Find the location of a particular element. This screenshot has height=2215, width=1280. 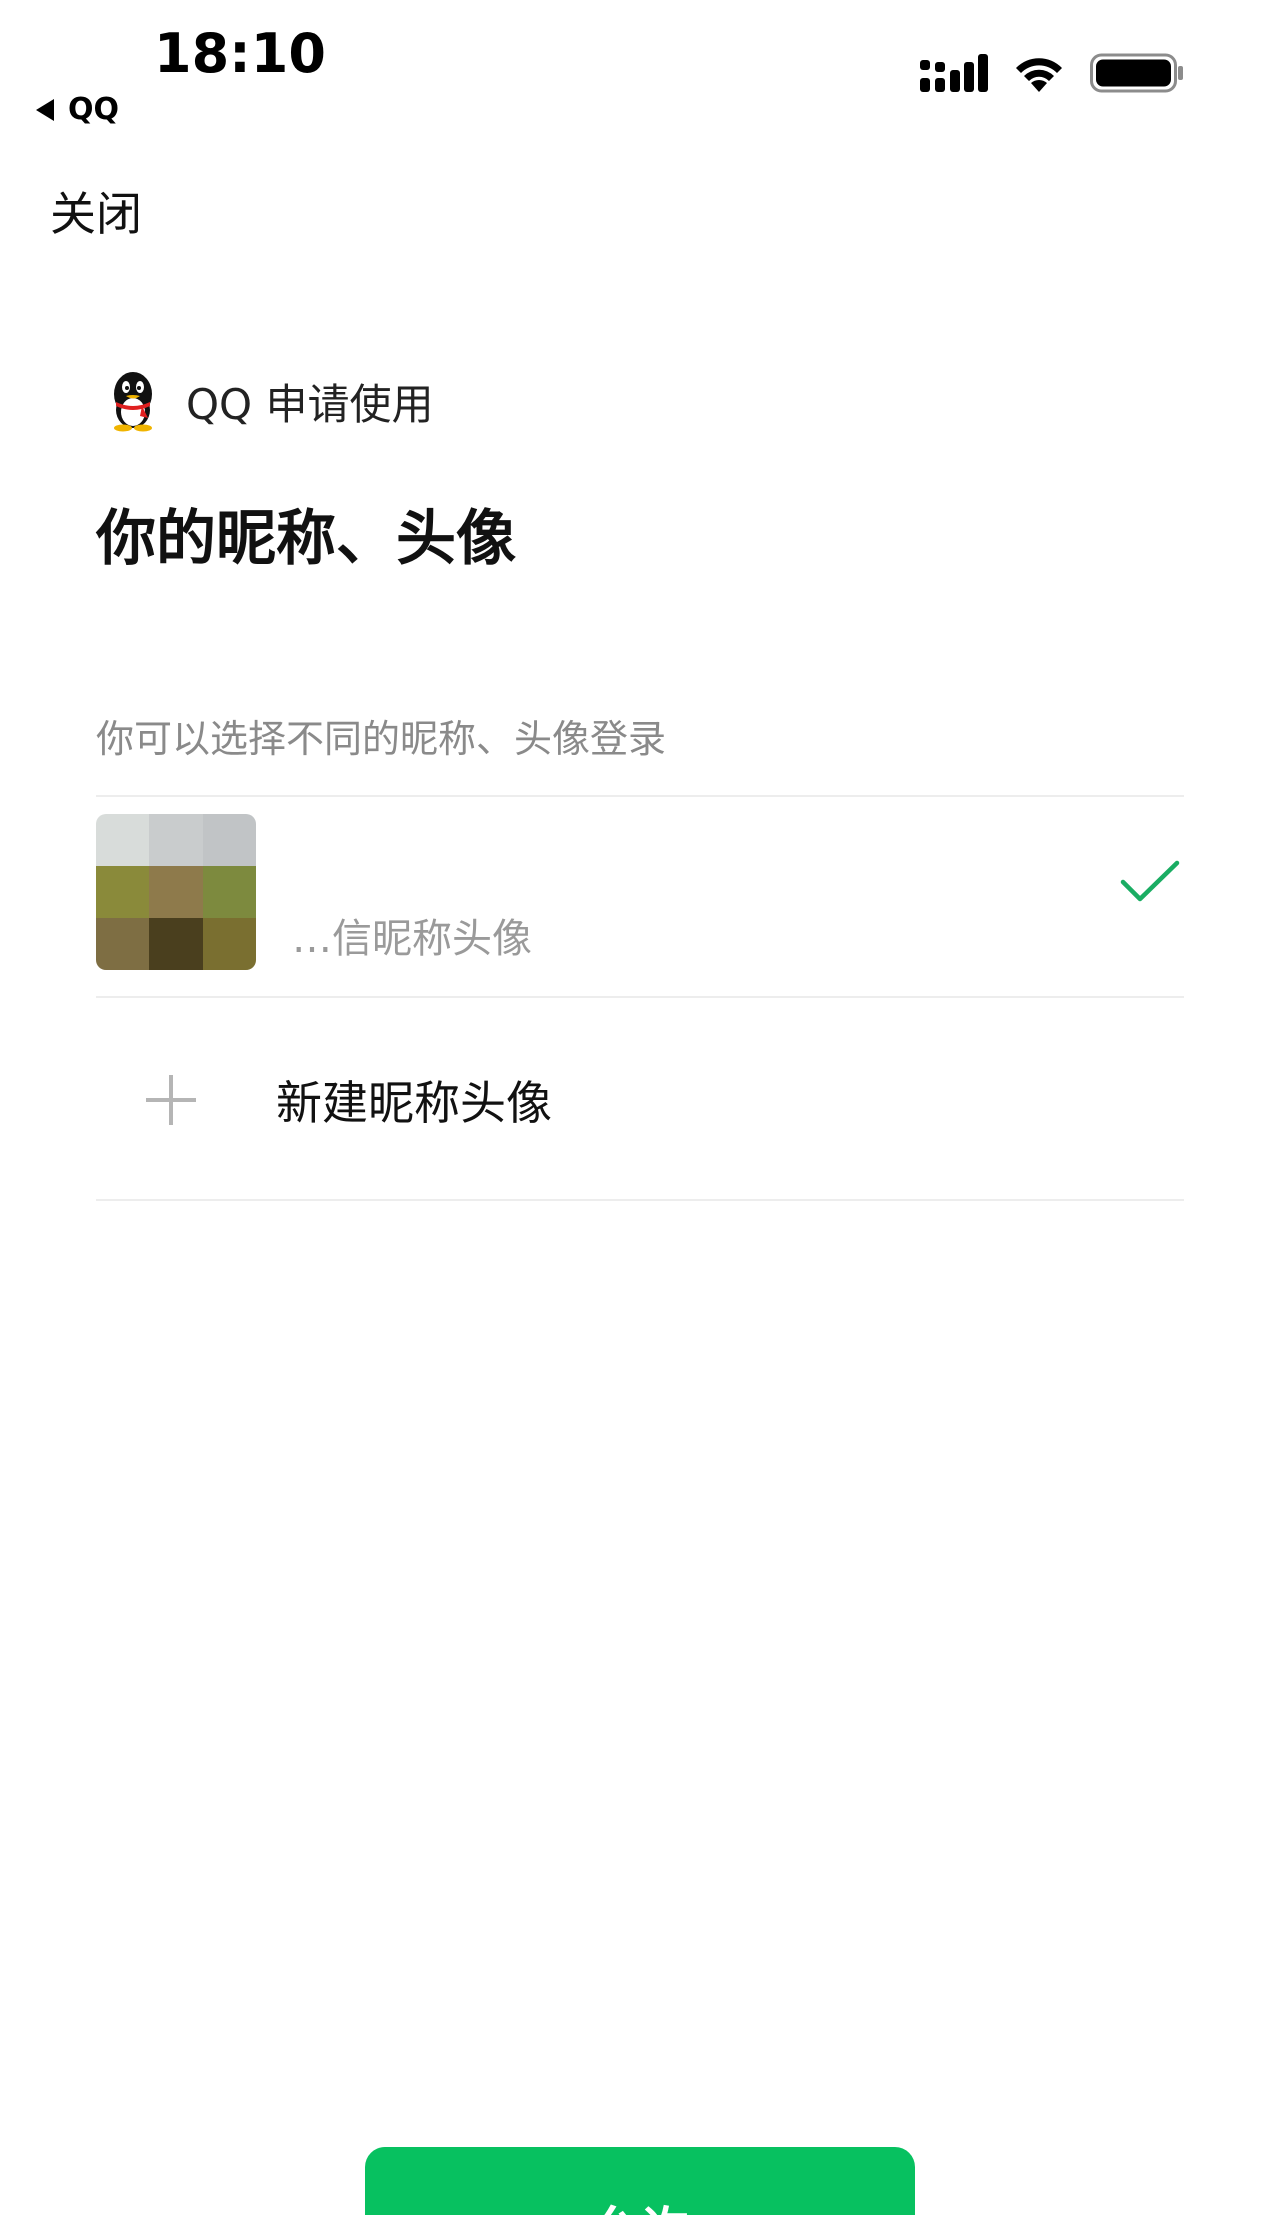

new-profile-label: 新建昵称头像 is located at coordinates (414, 1103).